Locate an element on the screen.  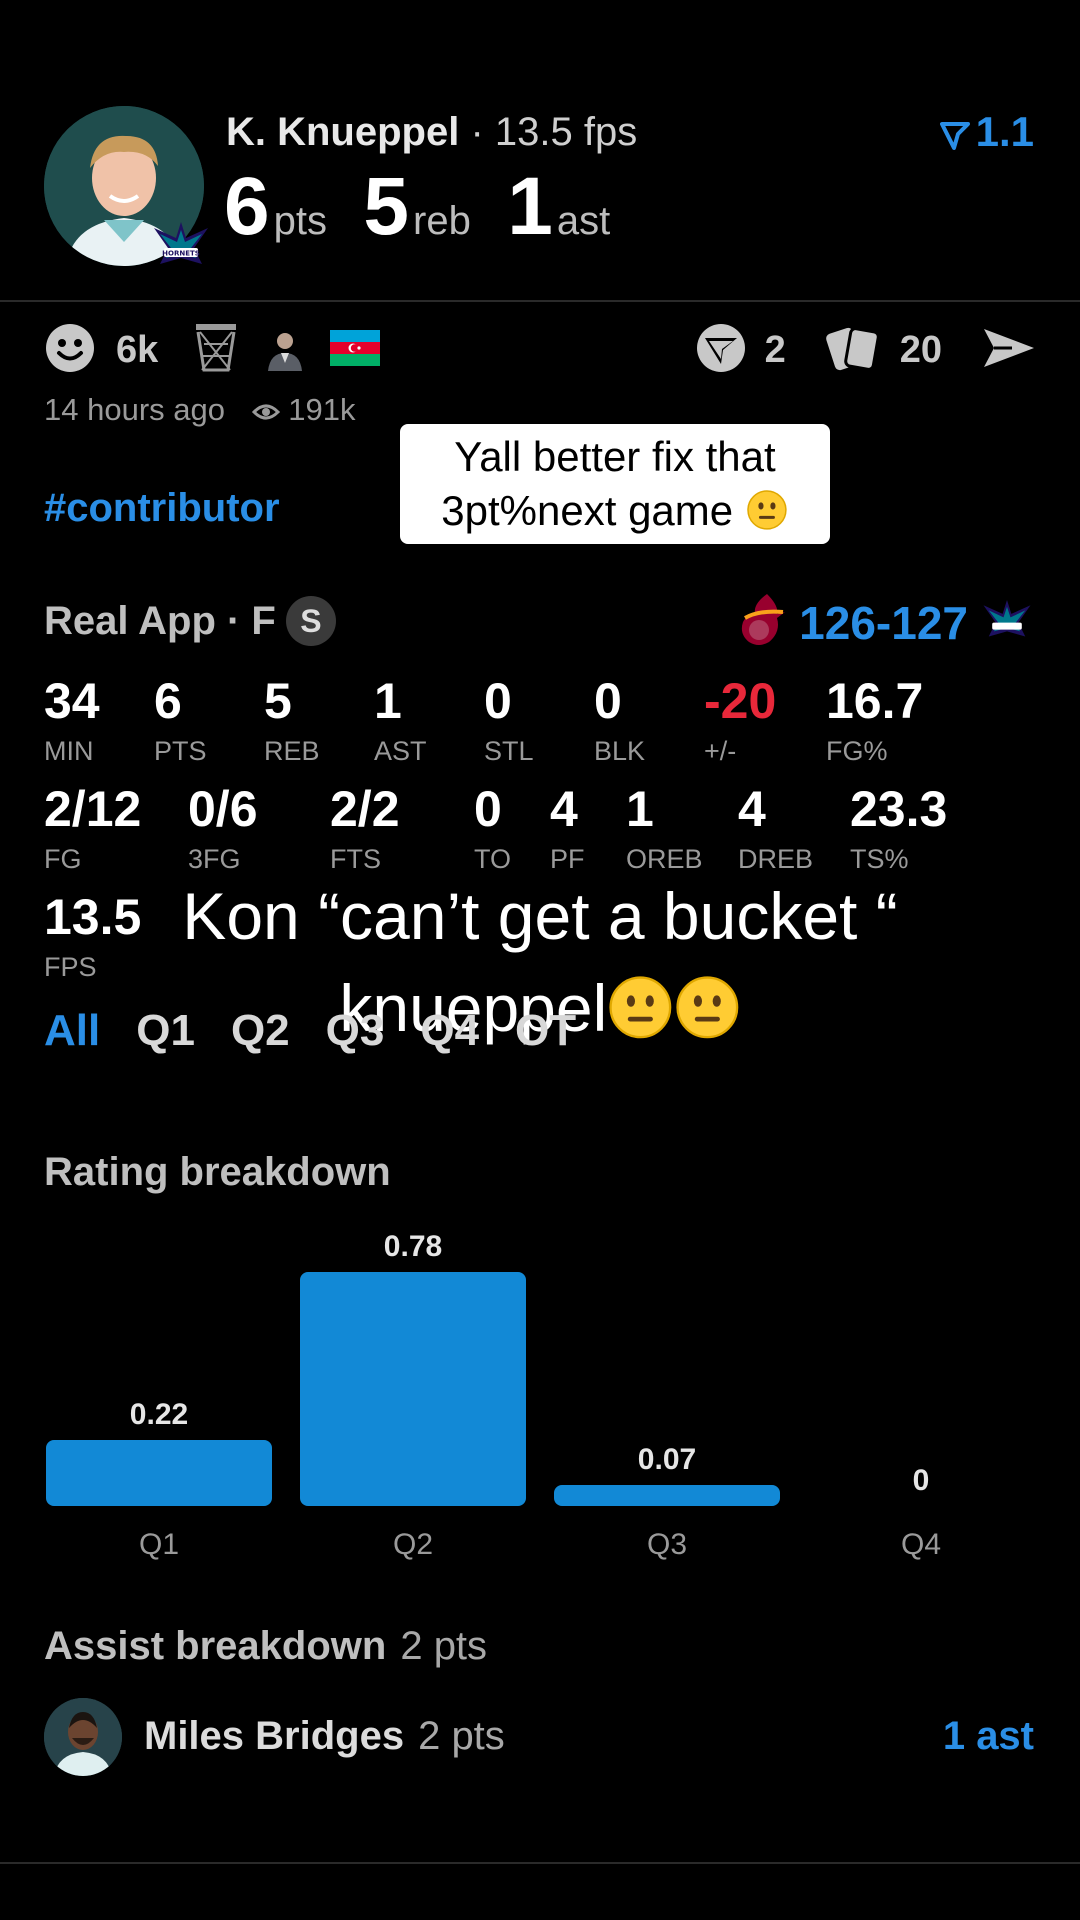
quarter-tabs: All Q1 Q2 Q3 Q4 OT is located at coordinates (310, 1031).